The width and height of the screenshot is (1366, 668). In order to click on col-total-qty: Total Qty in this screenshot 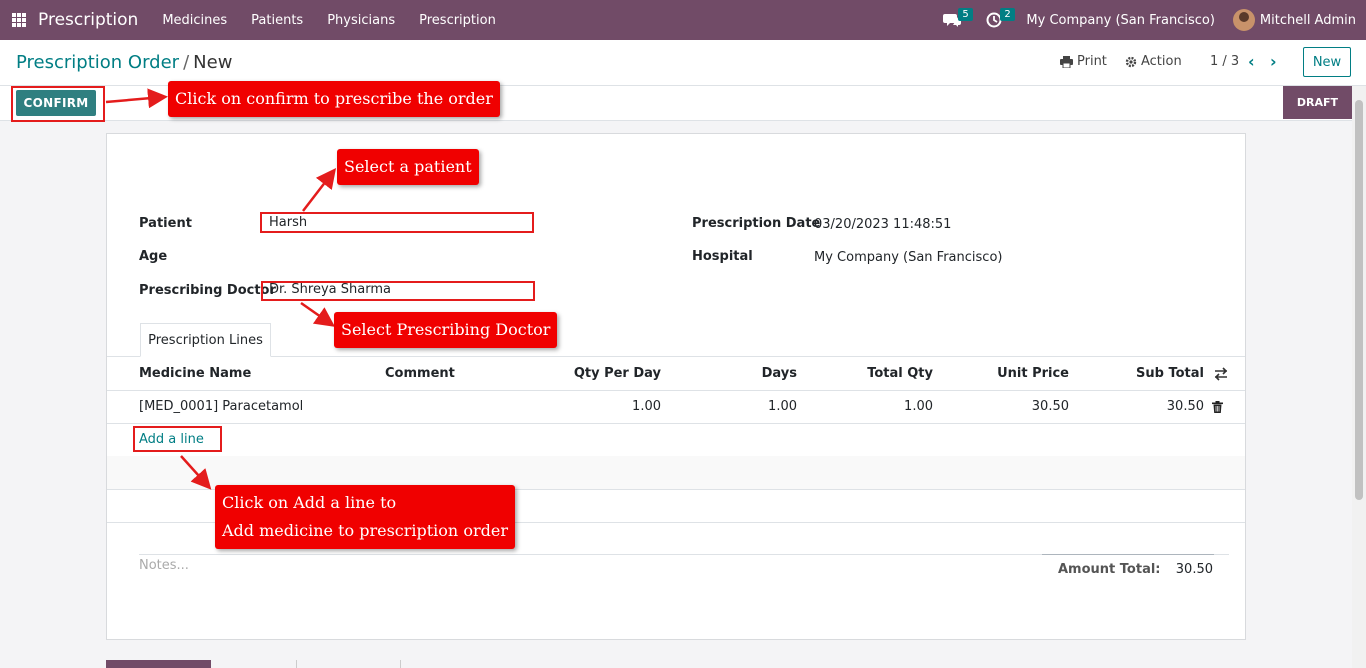, I will do `click(888, 373)`.